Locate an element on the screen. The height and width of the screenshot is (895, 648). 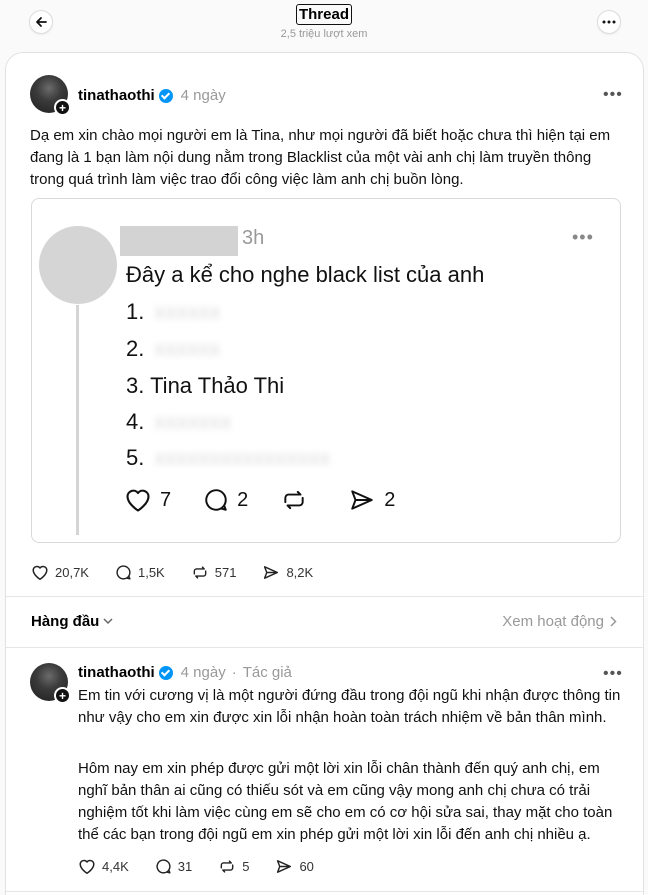
reply-username: tinathaothi is located at coordinates (116, 672).